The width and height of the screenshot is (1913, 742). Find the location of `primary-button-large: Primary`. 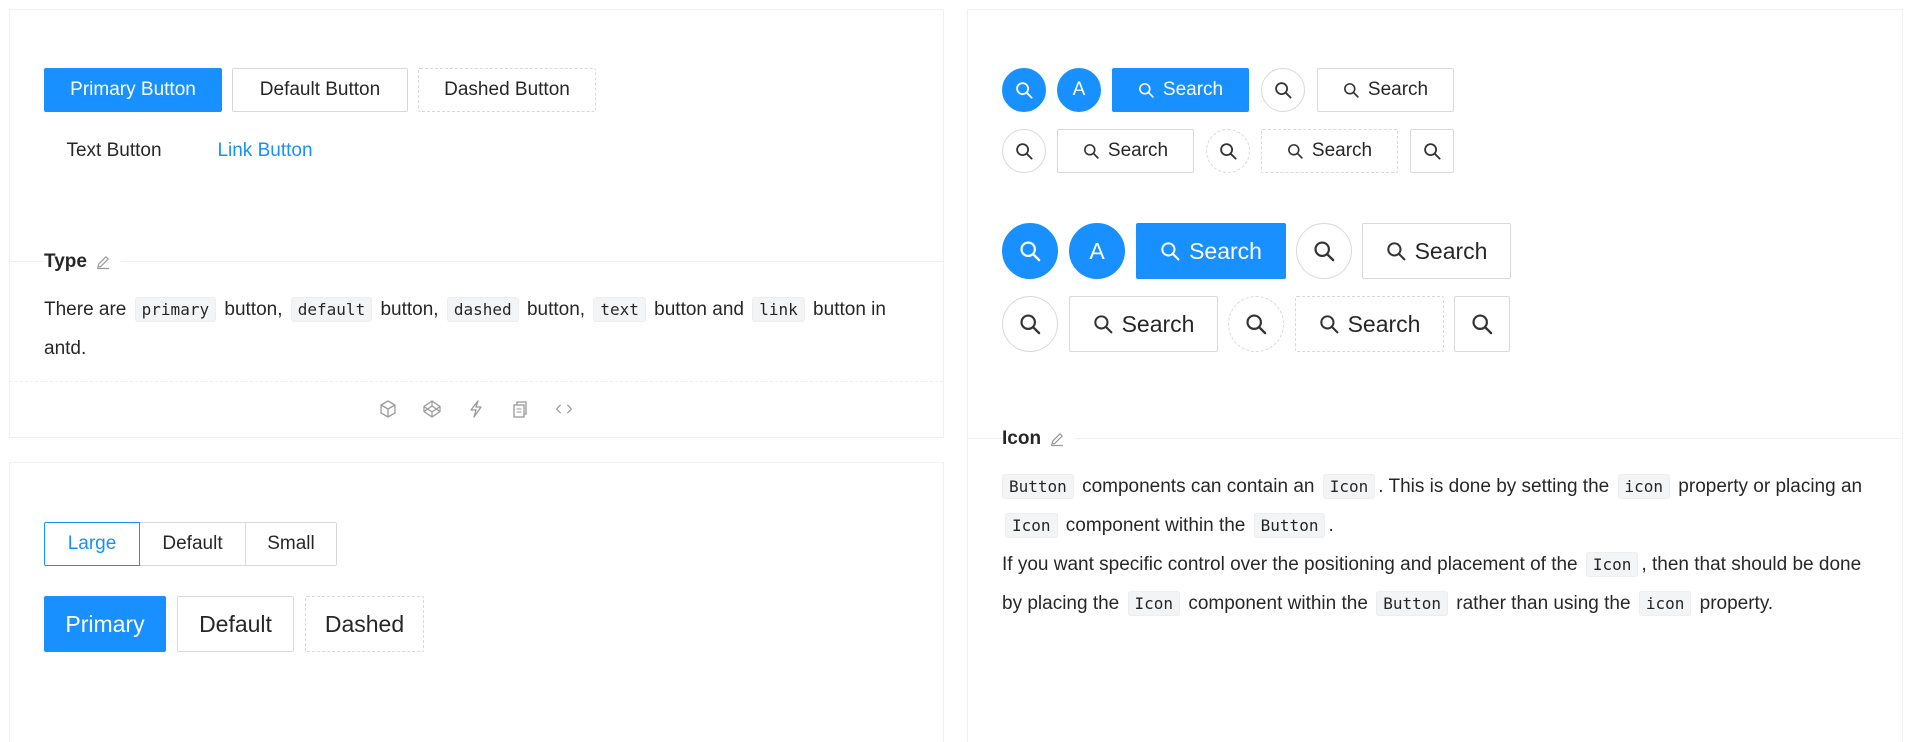

primary-button-large: Primary is located at coordinates (105, 624).